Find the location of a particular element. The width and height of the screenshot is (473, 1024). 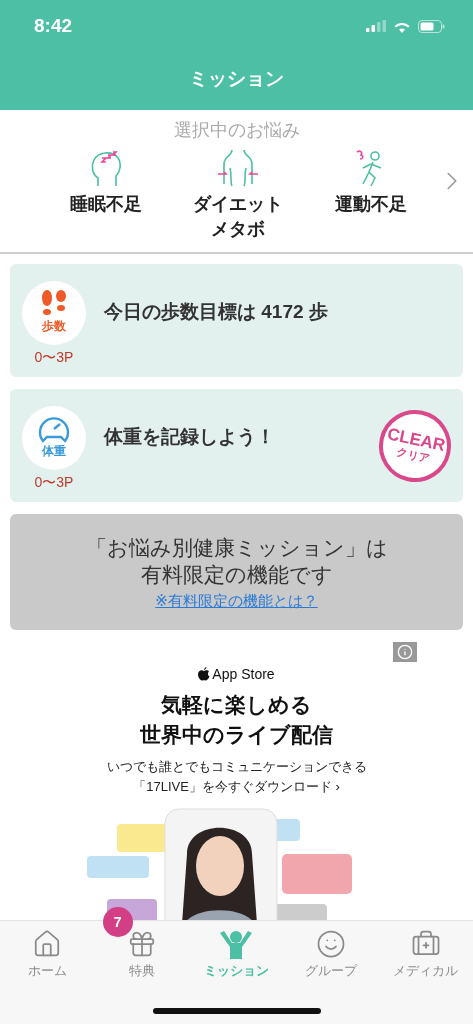

concern-item: 睡眠不足 is located at coordinates (106, 183).